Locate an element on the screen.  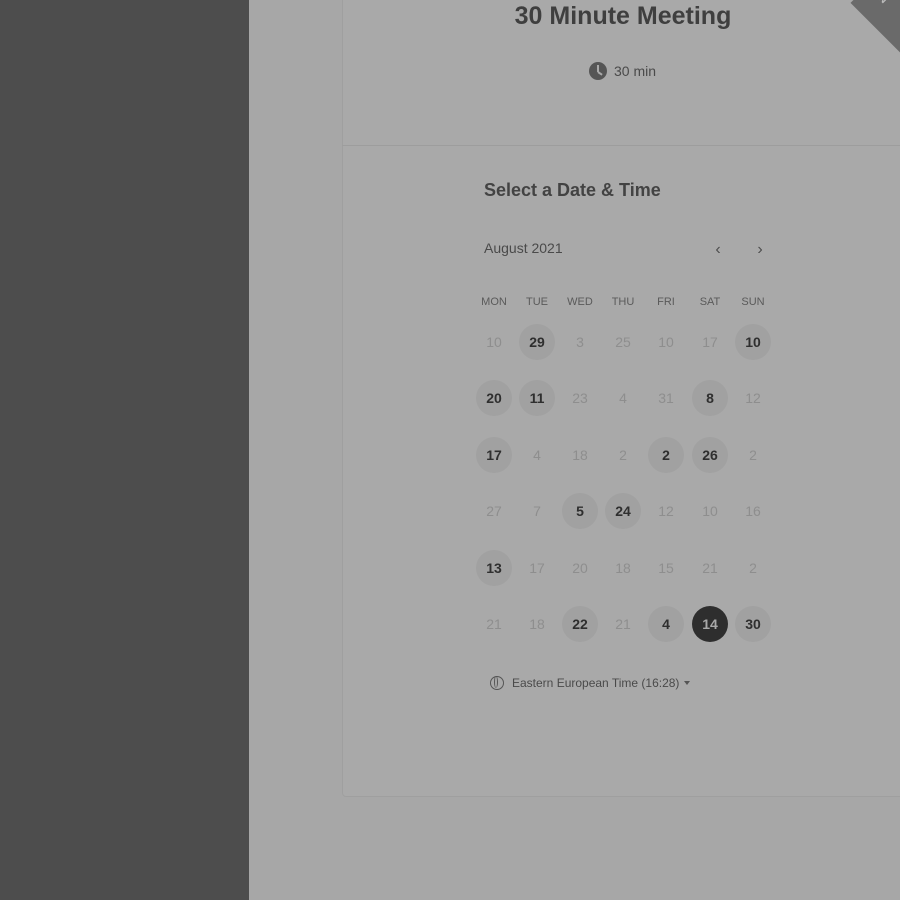
calendar-day-available: 17 is located at coordinates (494, 455).